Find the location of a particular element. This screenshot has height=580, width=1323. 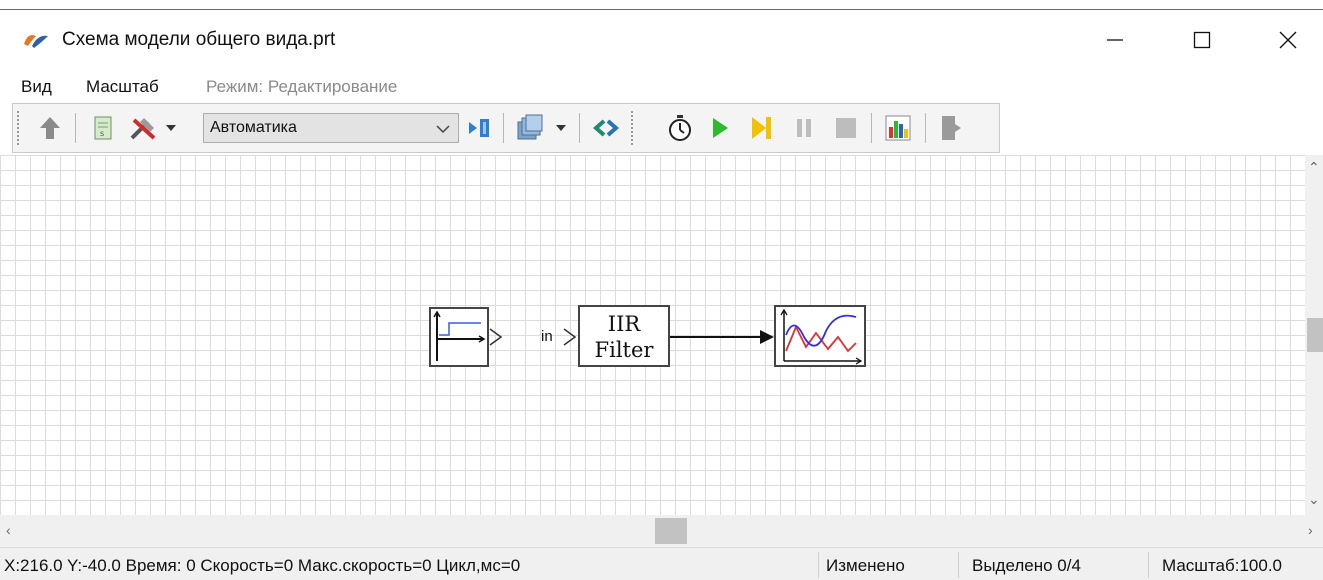

stop-button is located at coordinates (846, 128).